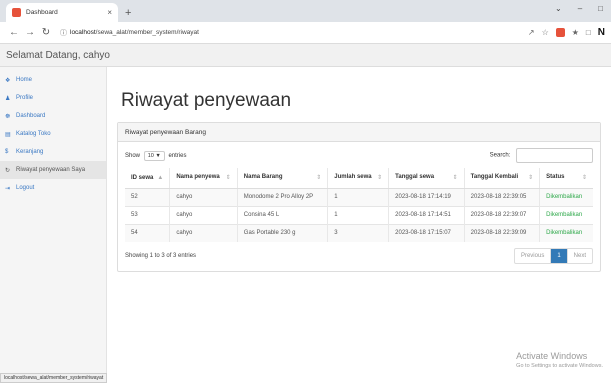 The width and height of the screenshot is (611, 383). Describe the element at coordinates (7, 152) in the screenshot. I see `dollar-icon: $` at that location.